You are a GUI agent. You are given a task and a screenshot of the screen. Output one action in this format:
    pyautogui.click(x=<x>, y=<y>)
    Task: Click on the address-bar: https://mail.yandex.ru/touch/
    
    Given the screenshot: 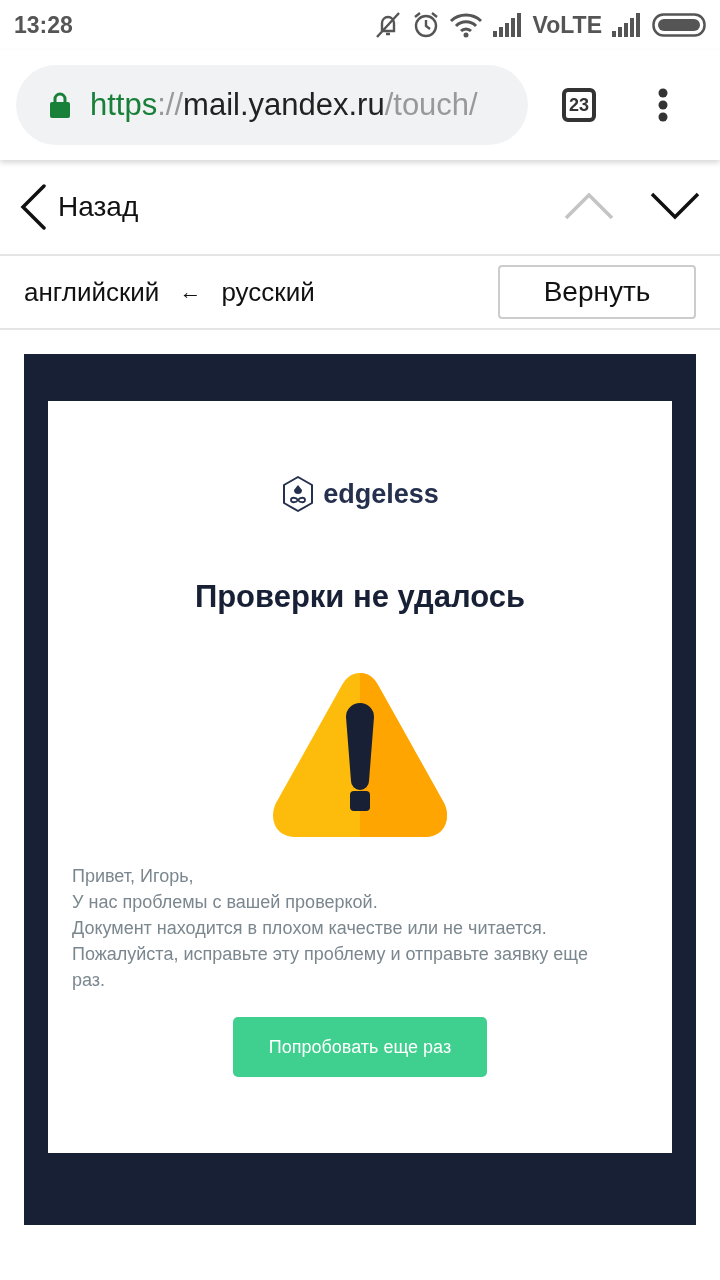 What is the action you would take?
    pyautogui.click(x=272, y=105)
    